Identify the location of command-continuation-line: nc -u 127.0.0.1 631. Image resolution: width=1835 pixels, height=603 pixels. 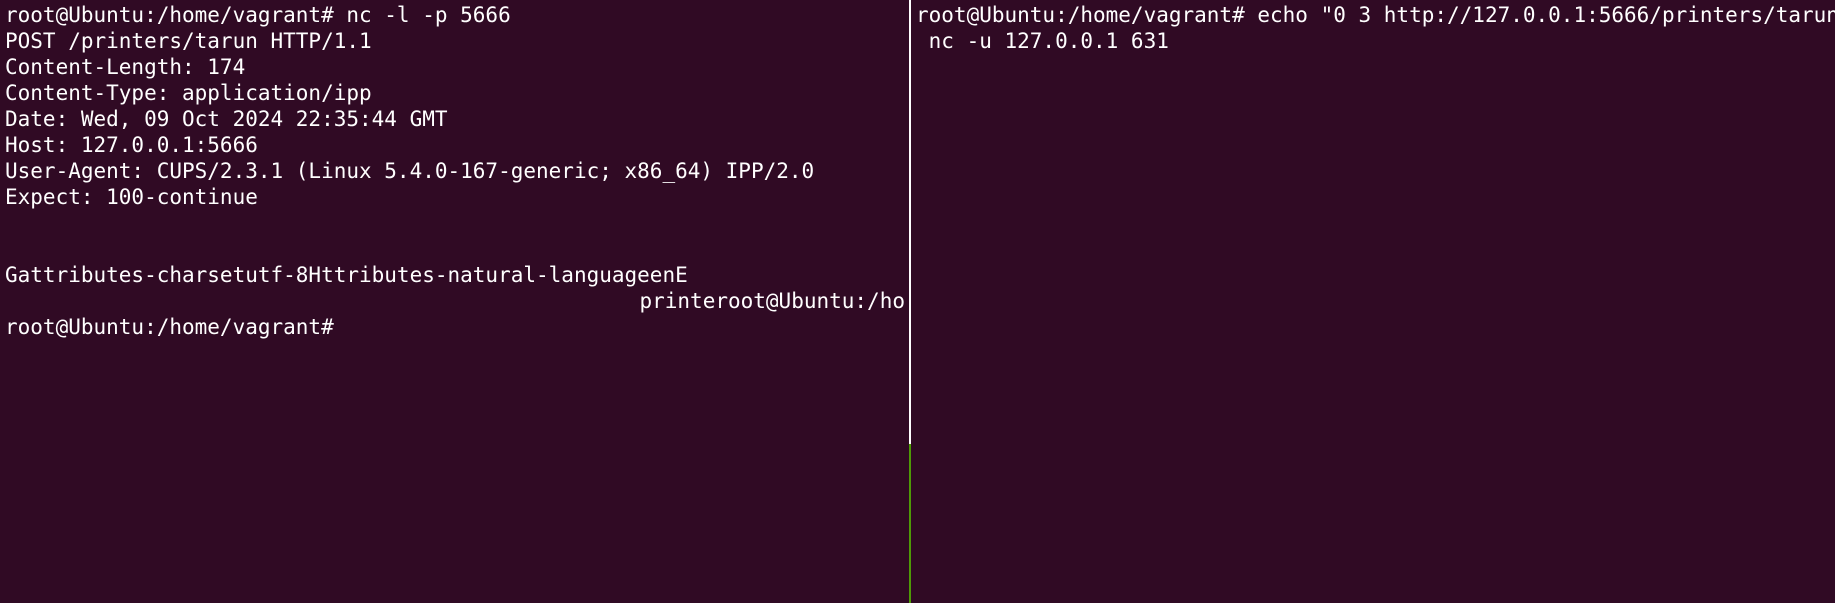
(1042, 41).